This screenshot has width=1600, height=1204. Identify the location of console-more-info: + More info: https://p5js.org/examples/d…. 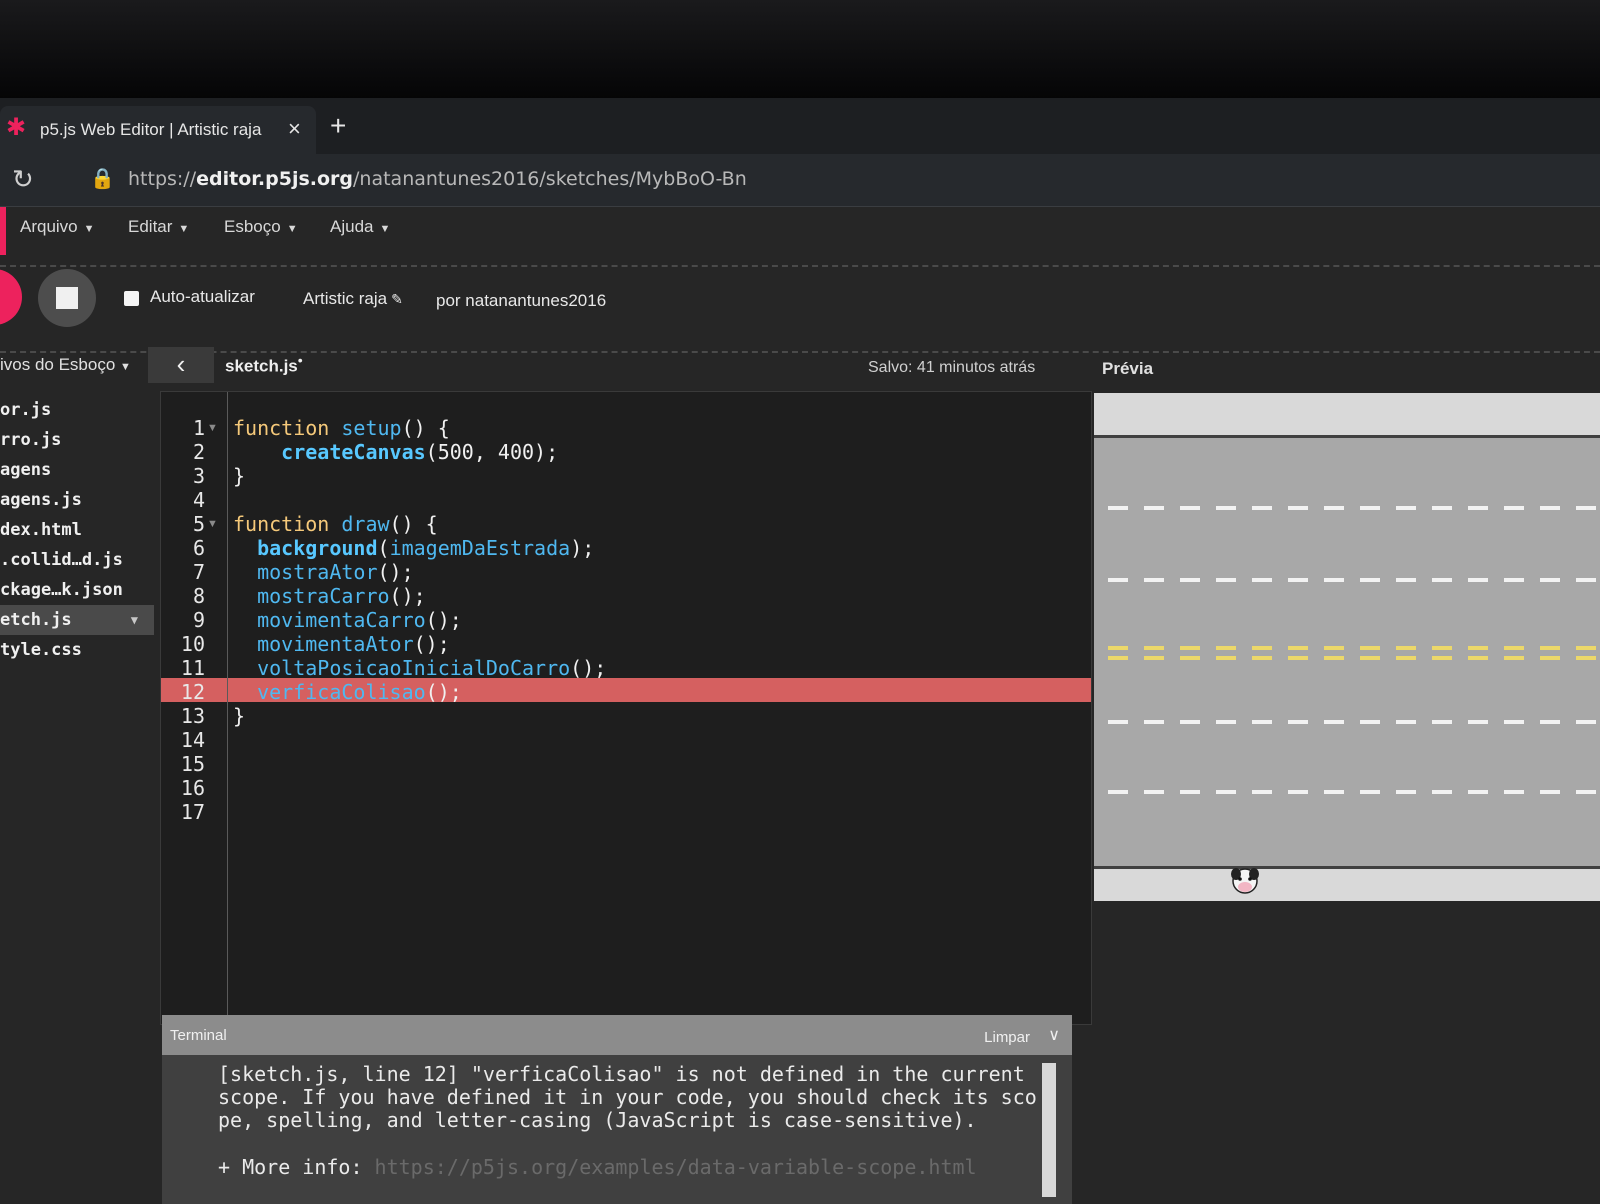
(597, 1167).